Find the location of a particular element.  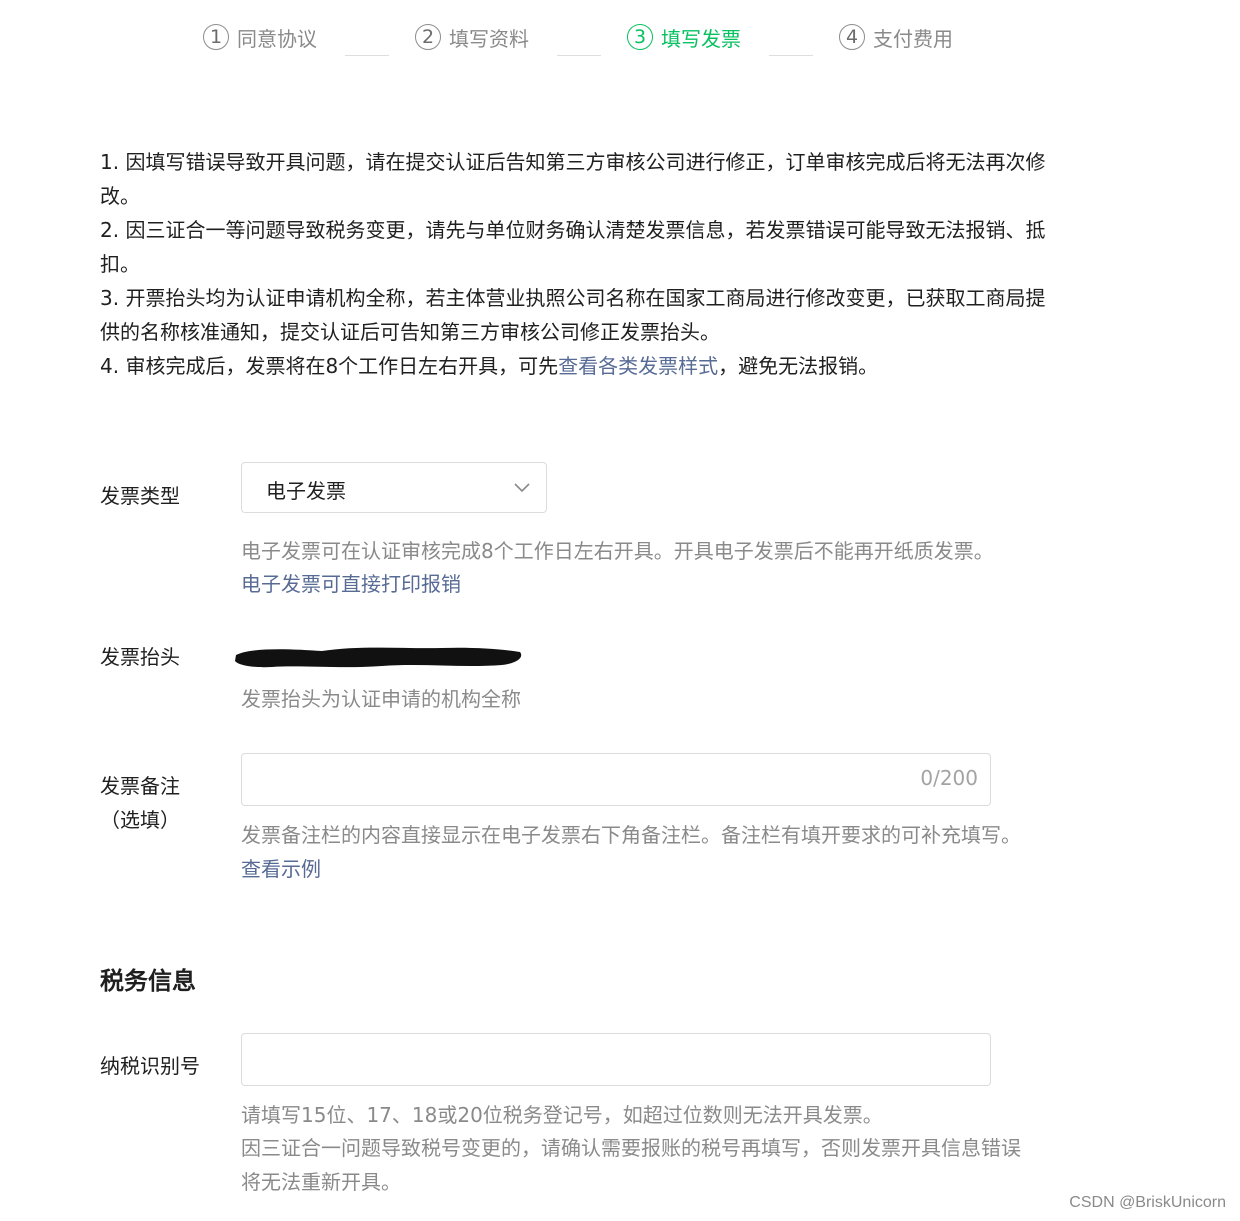

step-label: 填写发票 is located at coordinates (701, 38).